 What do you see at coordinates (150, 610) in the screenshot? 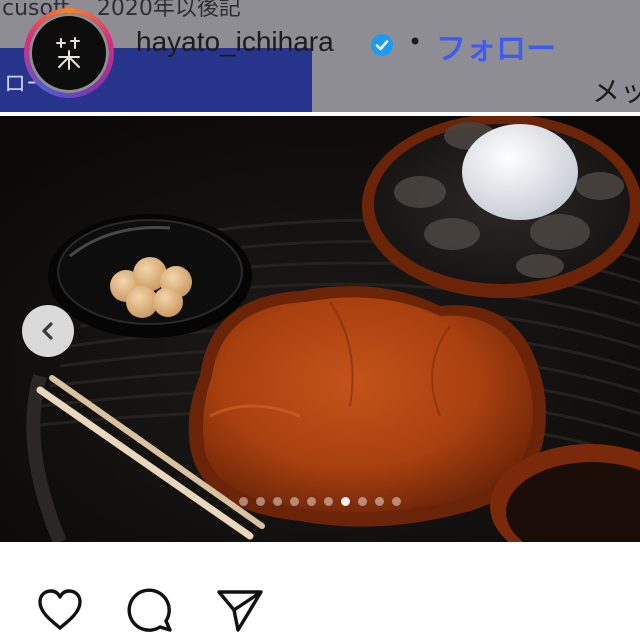
I see `comment-icon` at bounding box center [150, 610].